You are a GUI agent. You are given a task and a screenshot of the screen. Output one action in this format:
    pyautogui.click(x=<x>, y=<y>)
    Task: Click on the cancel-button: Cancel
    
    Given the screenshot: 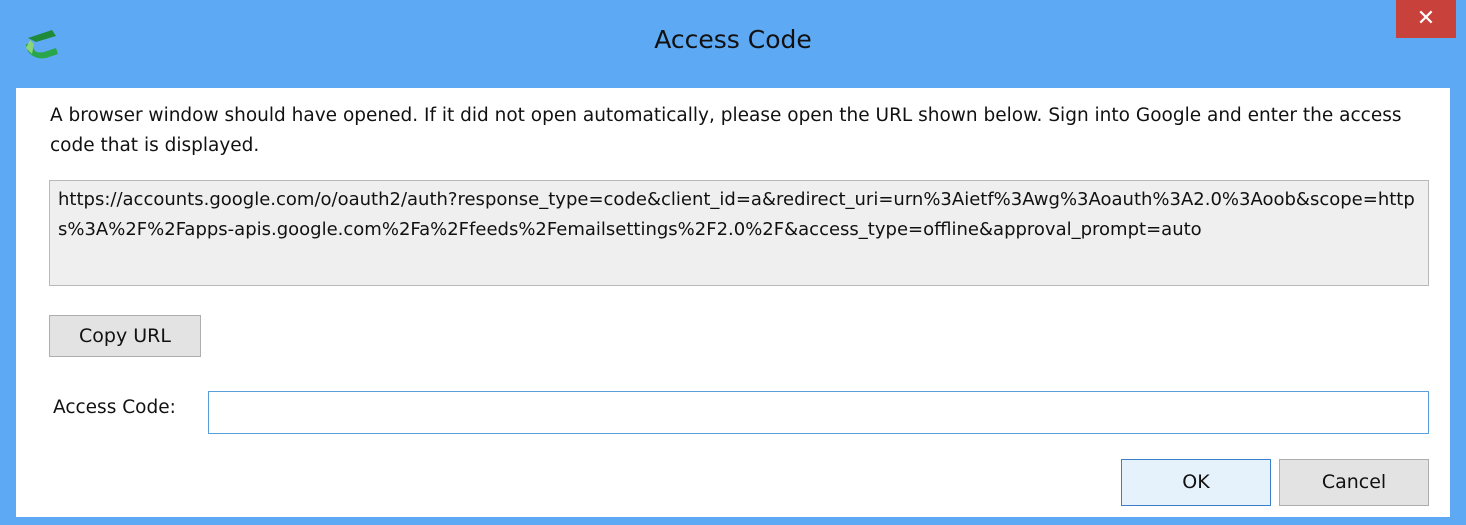 What is the action you would take?
    pyautogui.click(x=1354, y=482)
    